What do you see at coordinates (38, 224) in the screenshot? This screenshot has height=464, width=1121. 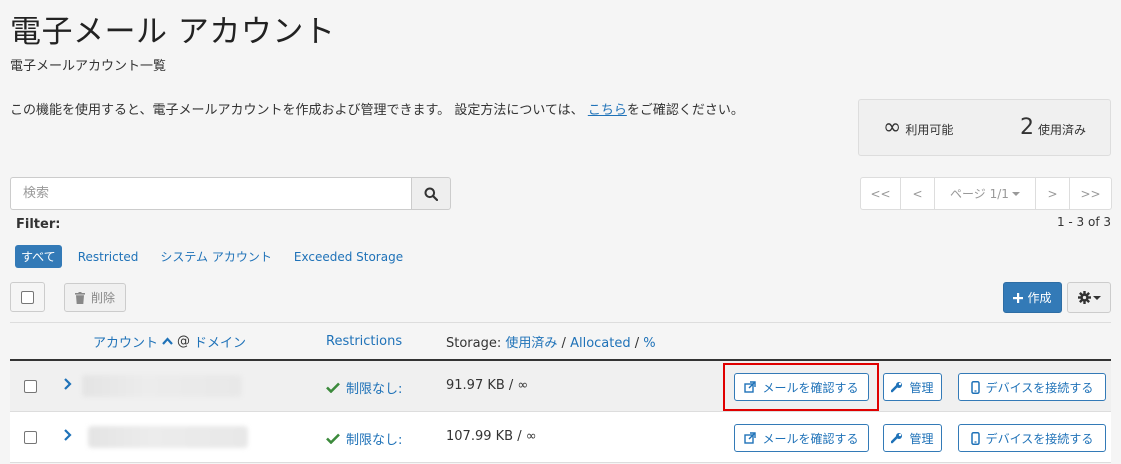 I see `filter-label: Filter:` at bounding box center [38, 224].